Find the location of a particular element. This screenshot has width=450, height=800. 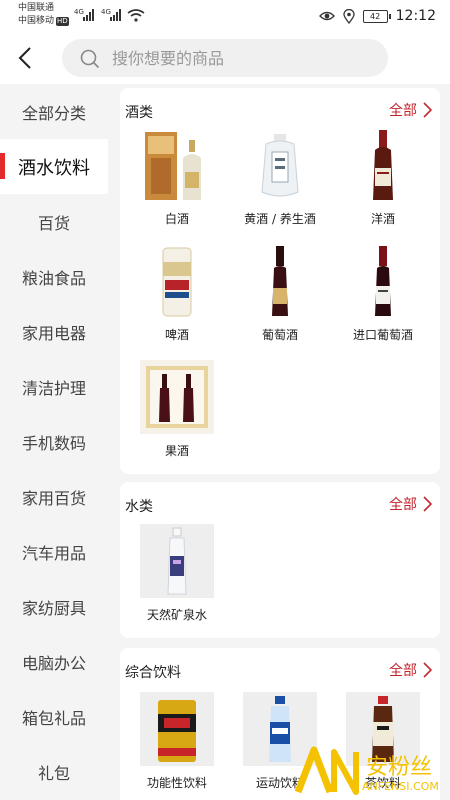

wine-image is located at coordinates (280, 281).